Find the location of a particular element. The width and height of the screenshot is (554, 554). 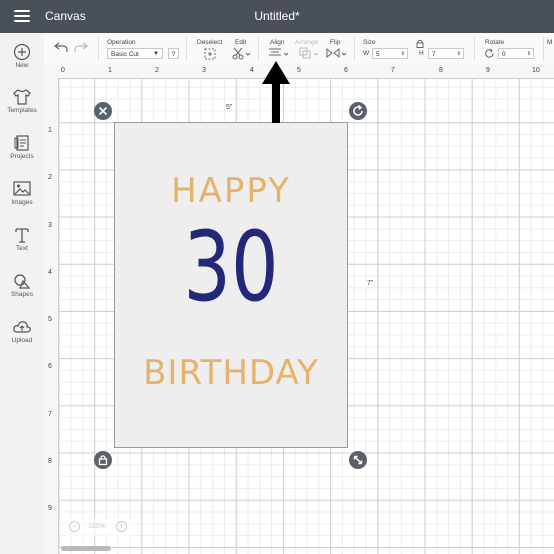

operation-value: Basic Cut is located at coordinates (125, 54).